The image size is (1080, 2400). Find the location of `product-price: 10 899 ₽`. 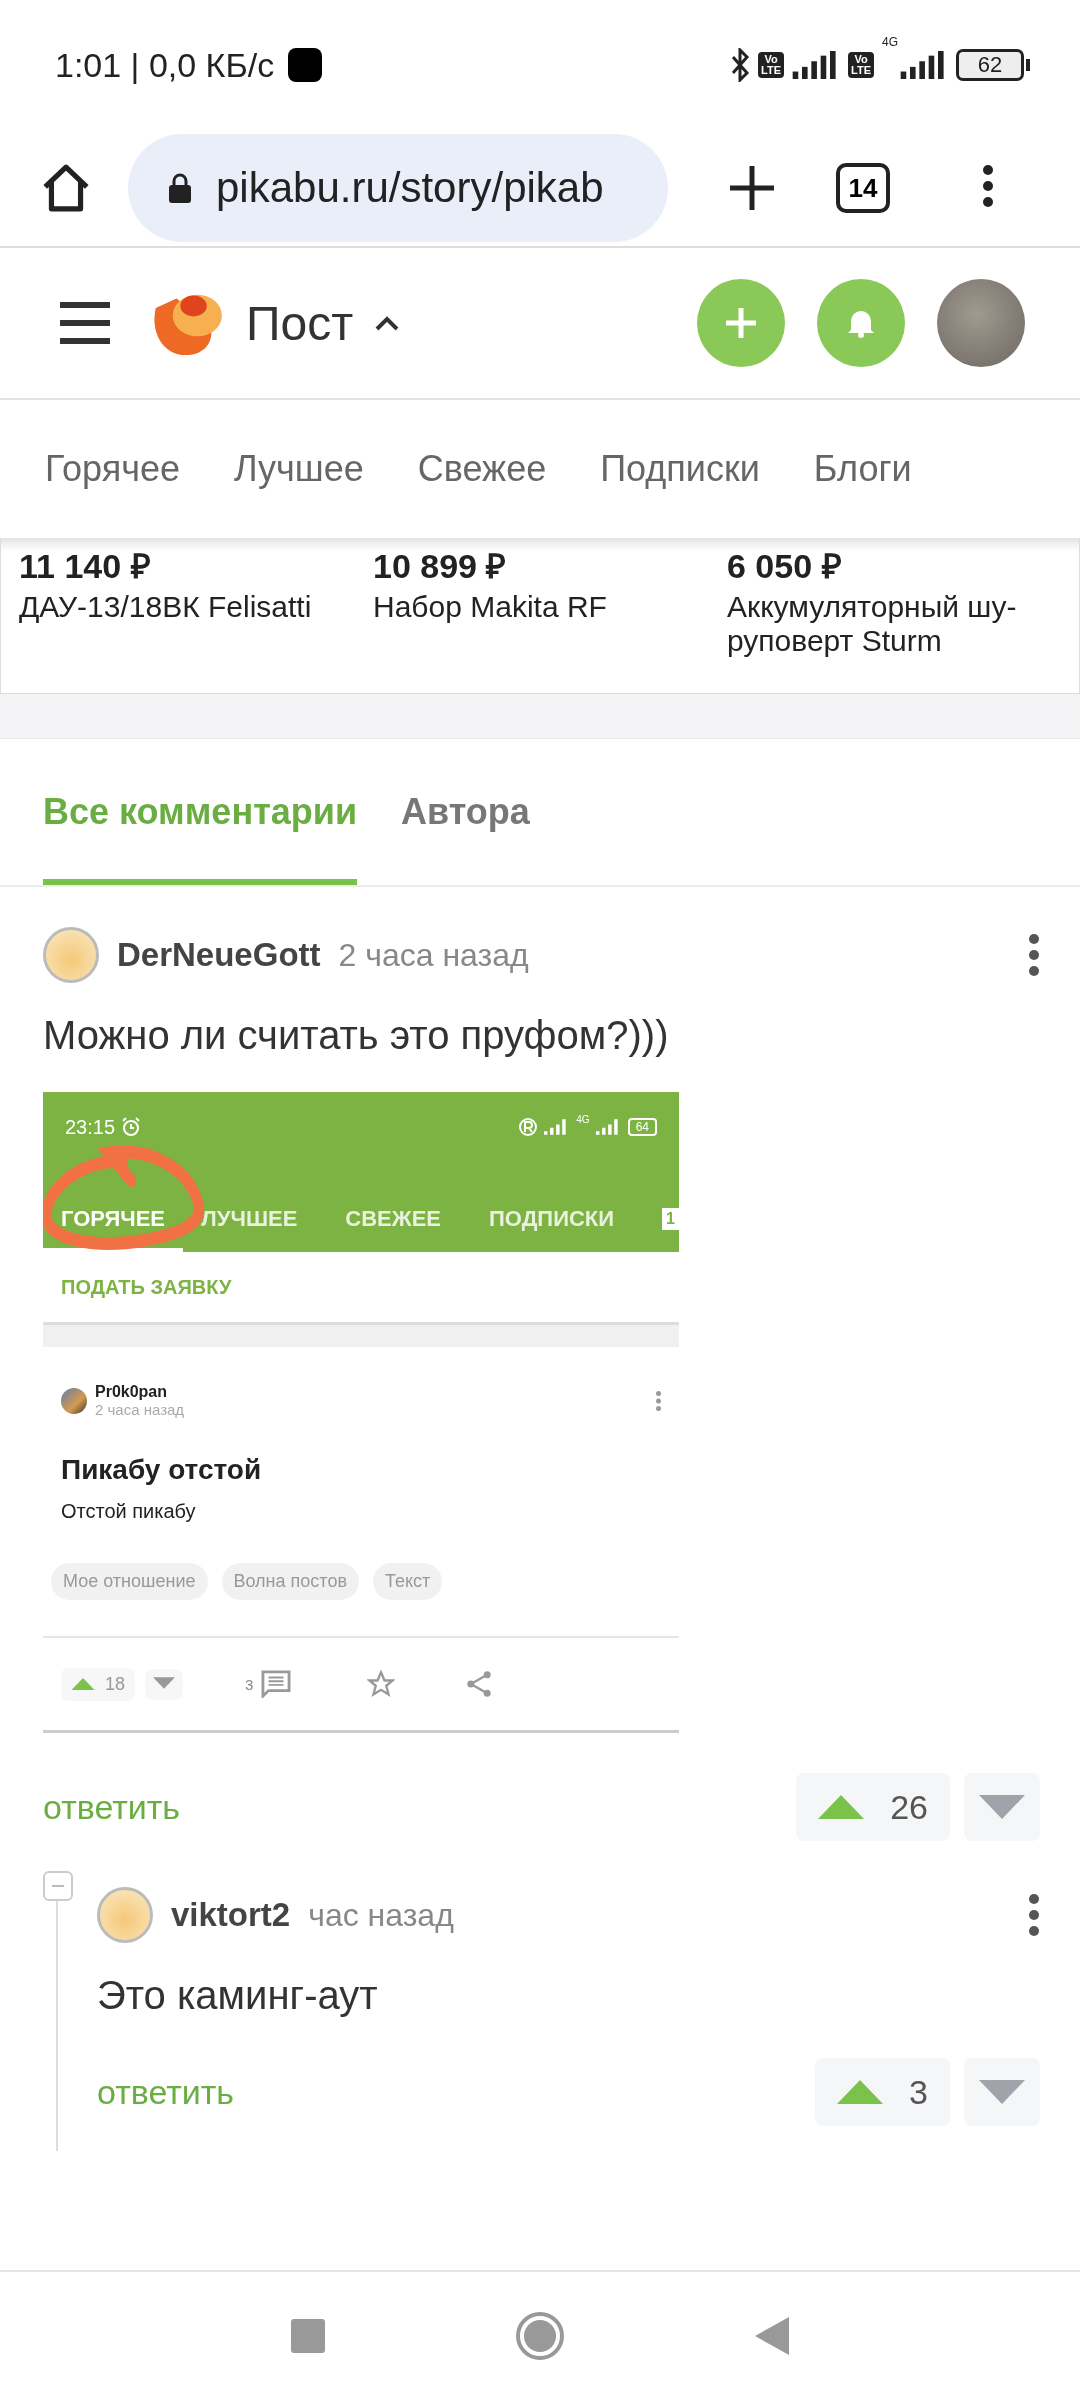

product-price: 10 899 ₽ is located at coordinates (541, 565).